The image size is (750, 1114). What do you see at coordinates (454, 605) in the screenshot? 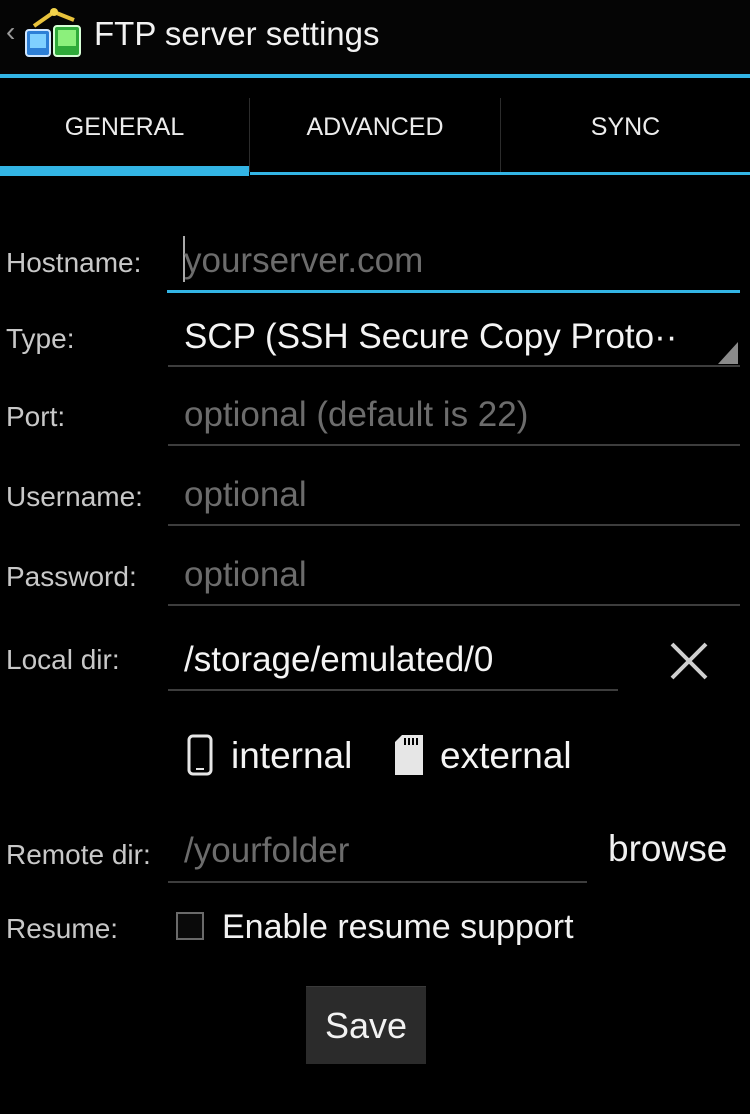
I see `password-underline` at bounding box center [454, 605].